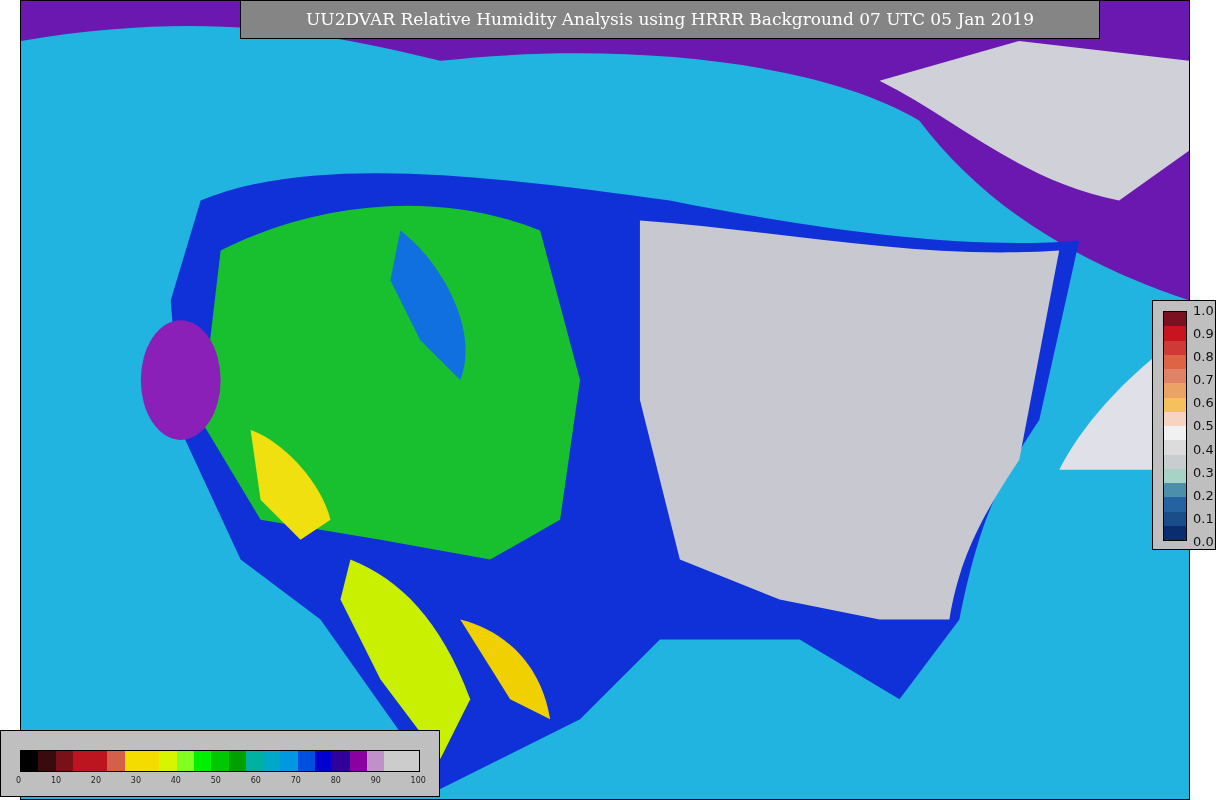 The height and width of the screenshot is (800, 1216). Describe the element at coordinates (1203, 495) in the screenshot. I see `tick-label: 0.2` at that location.